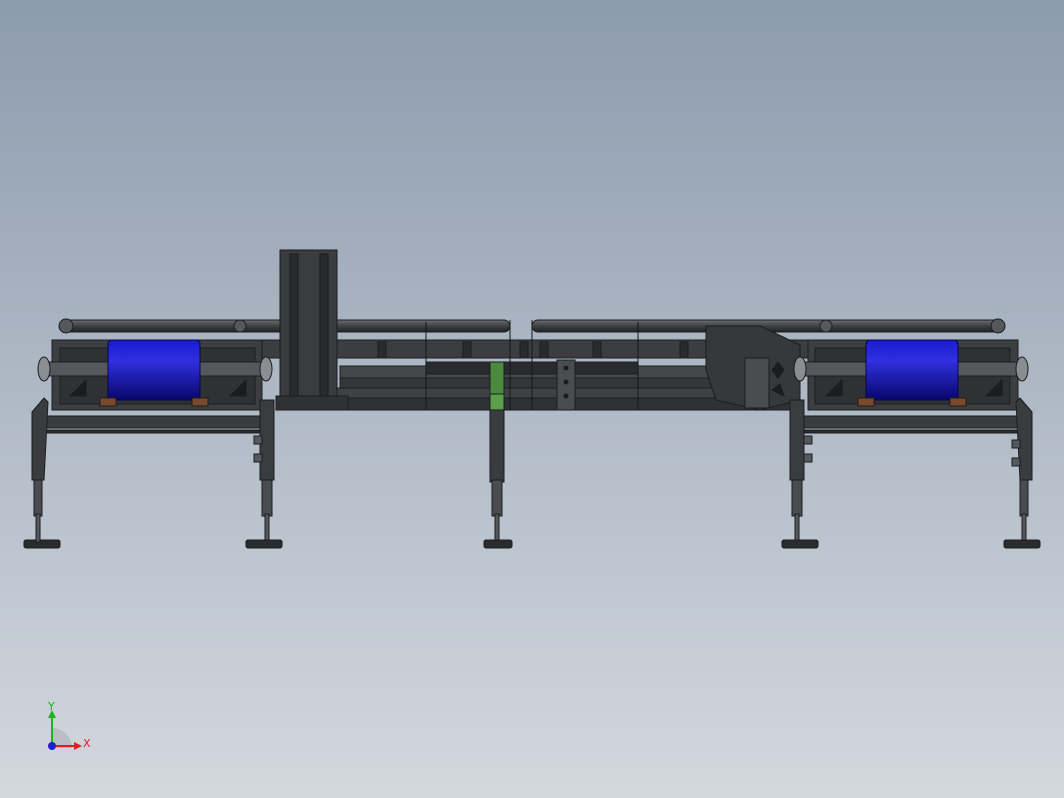  I want to click on center-leg-post, so click(497, 446).